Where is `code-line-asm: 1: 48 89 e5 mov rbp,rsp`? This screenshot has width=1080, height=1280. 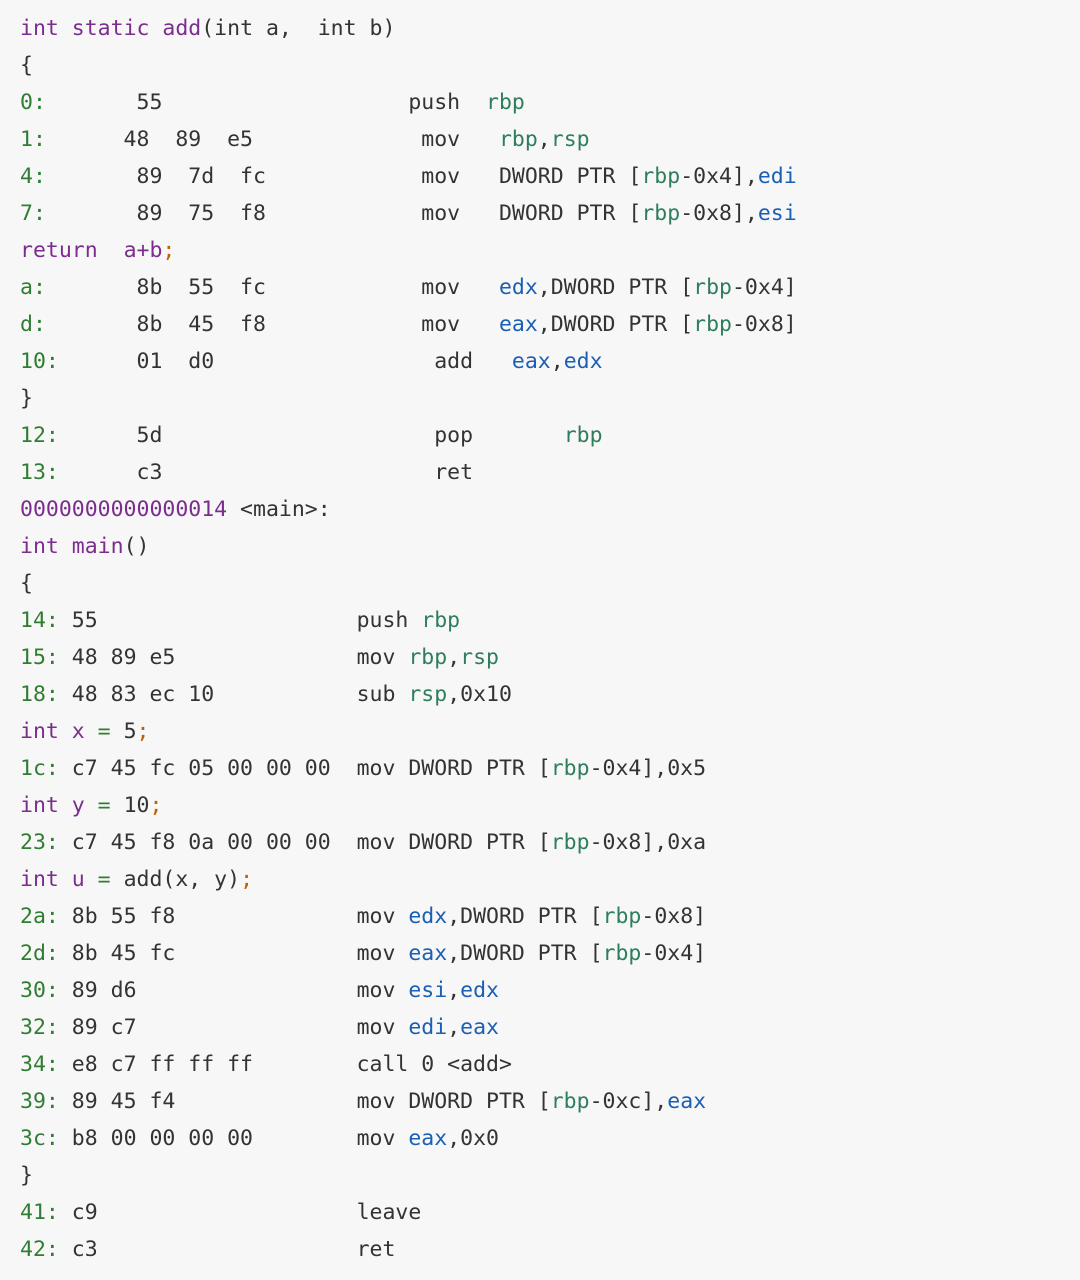 code-line-asm: 1: 48 89 e5 mov rbp,rsp is located at coordinates (550, 139).